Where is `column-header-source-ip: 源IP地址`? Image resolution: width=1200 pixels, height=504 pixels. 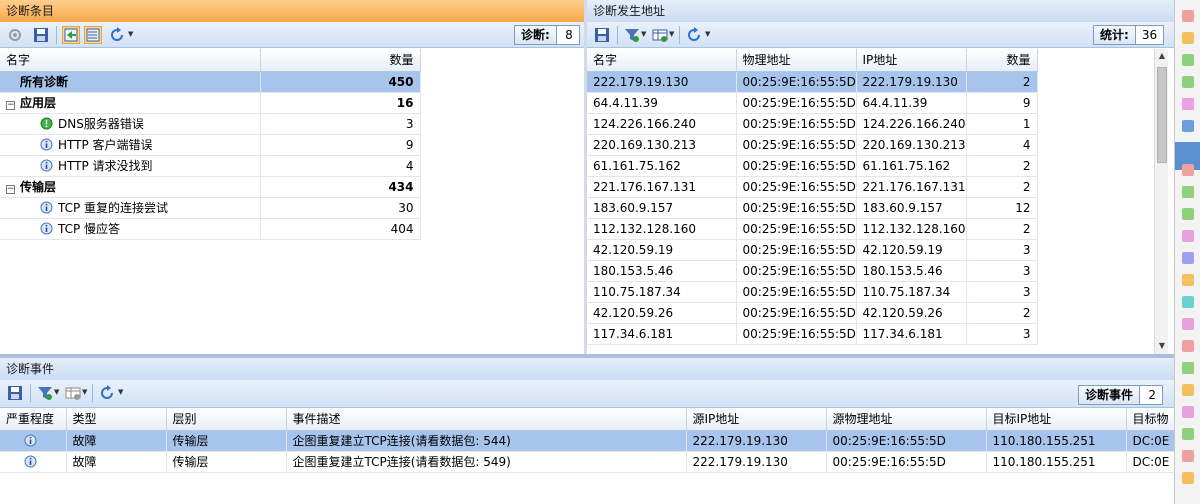
column-header-source-ip: 源IP地址 is located at coordinates (756, 419).